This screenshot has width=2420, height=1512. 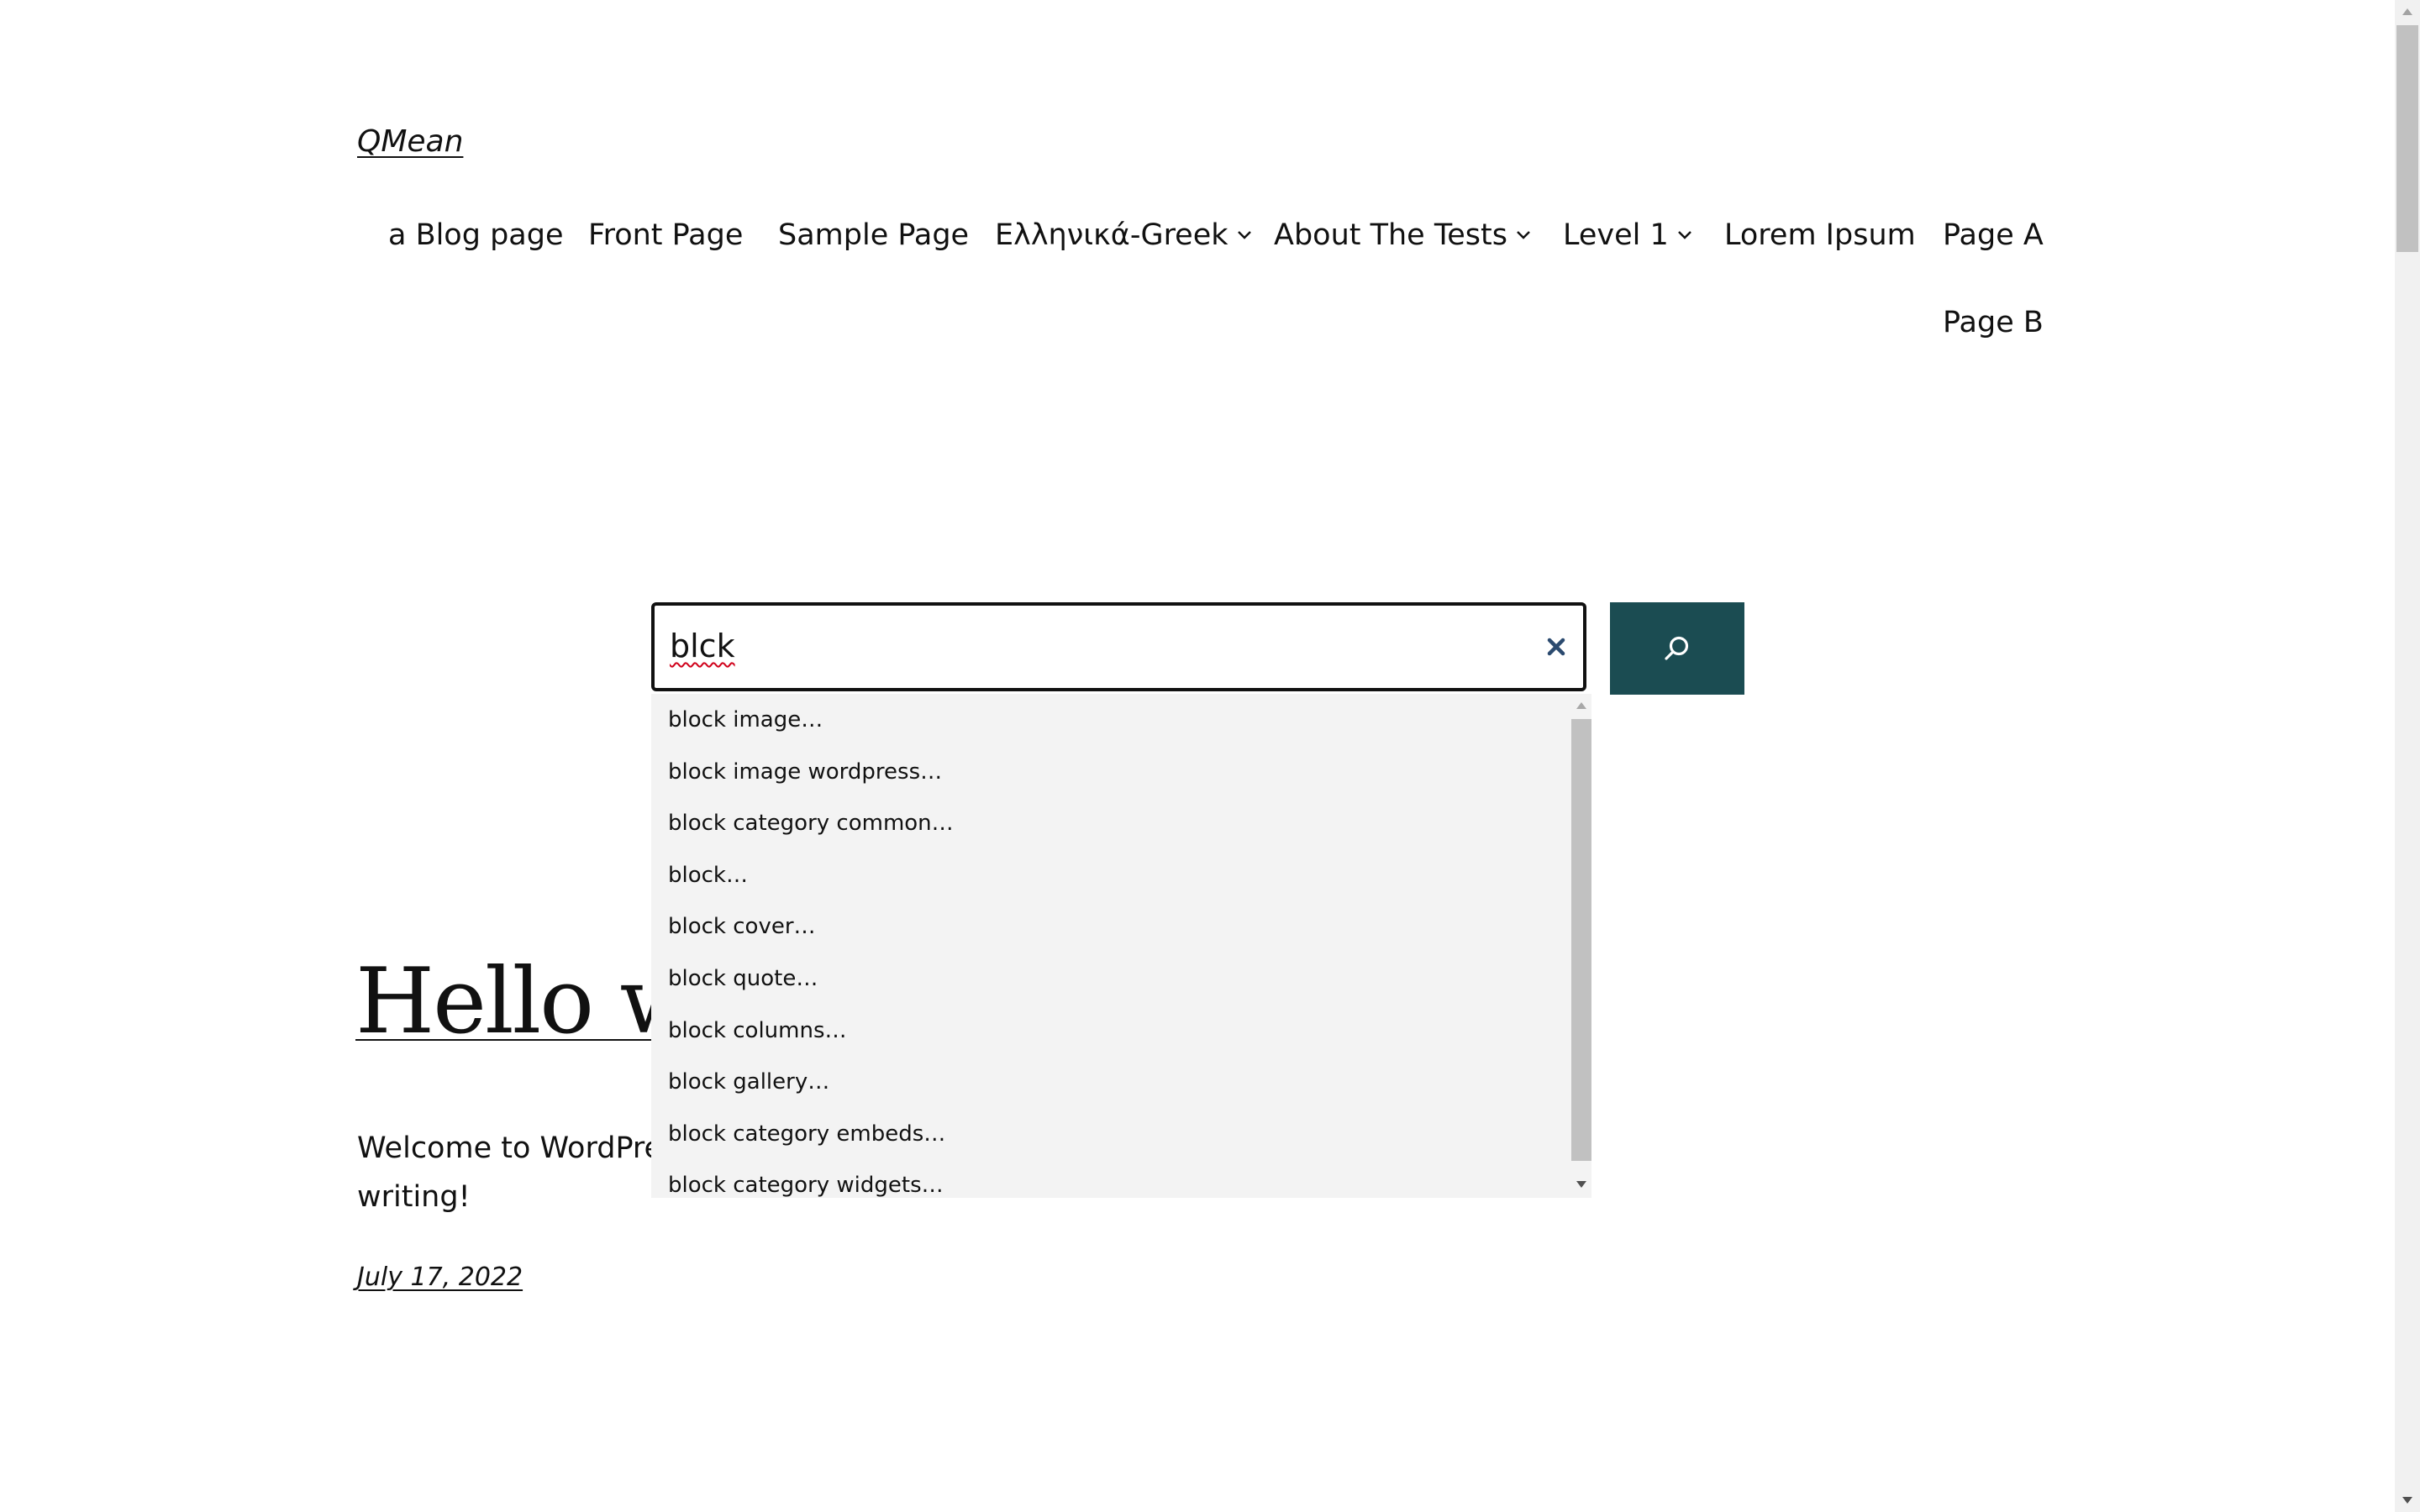 What do you see at coordinates (873, 235) in the screenshot?
I see `nav-item-sample-page: Sample Page` at bounding box center [873, 235].